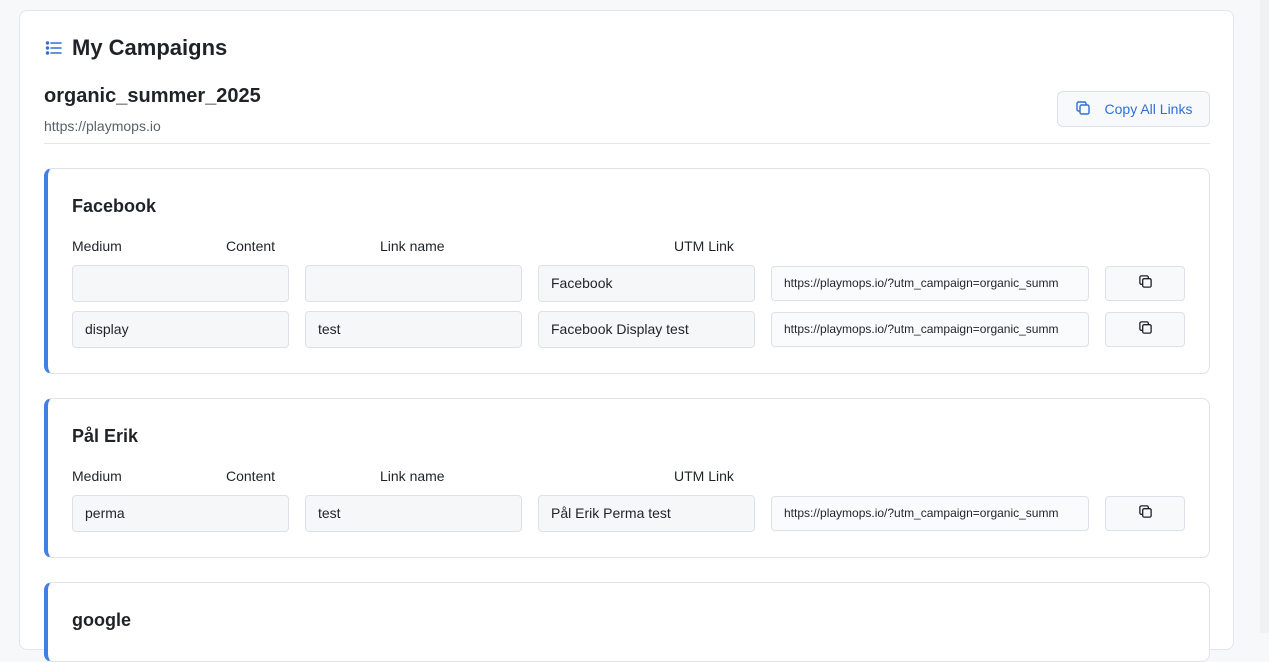  Describe the element at coordinates (101, 620) in the screenshot. I see `channel-title: google` at that location.